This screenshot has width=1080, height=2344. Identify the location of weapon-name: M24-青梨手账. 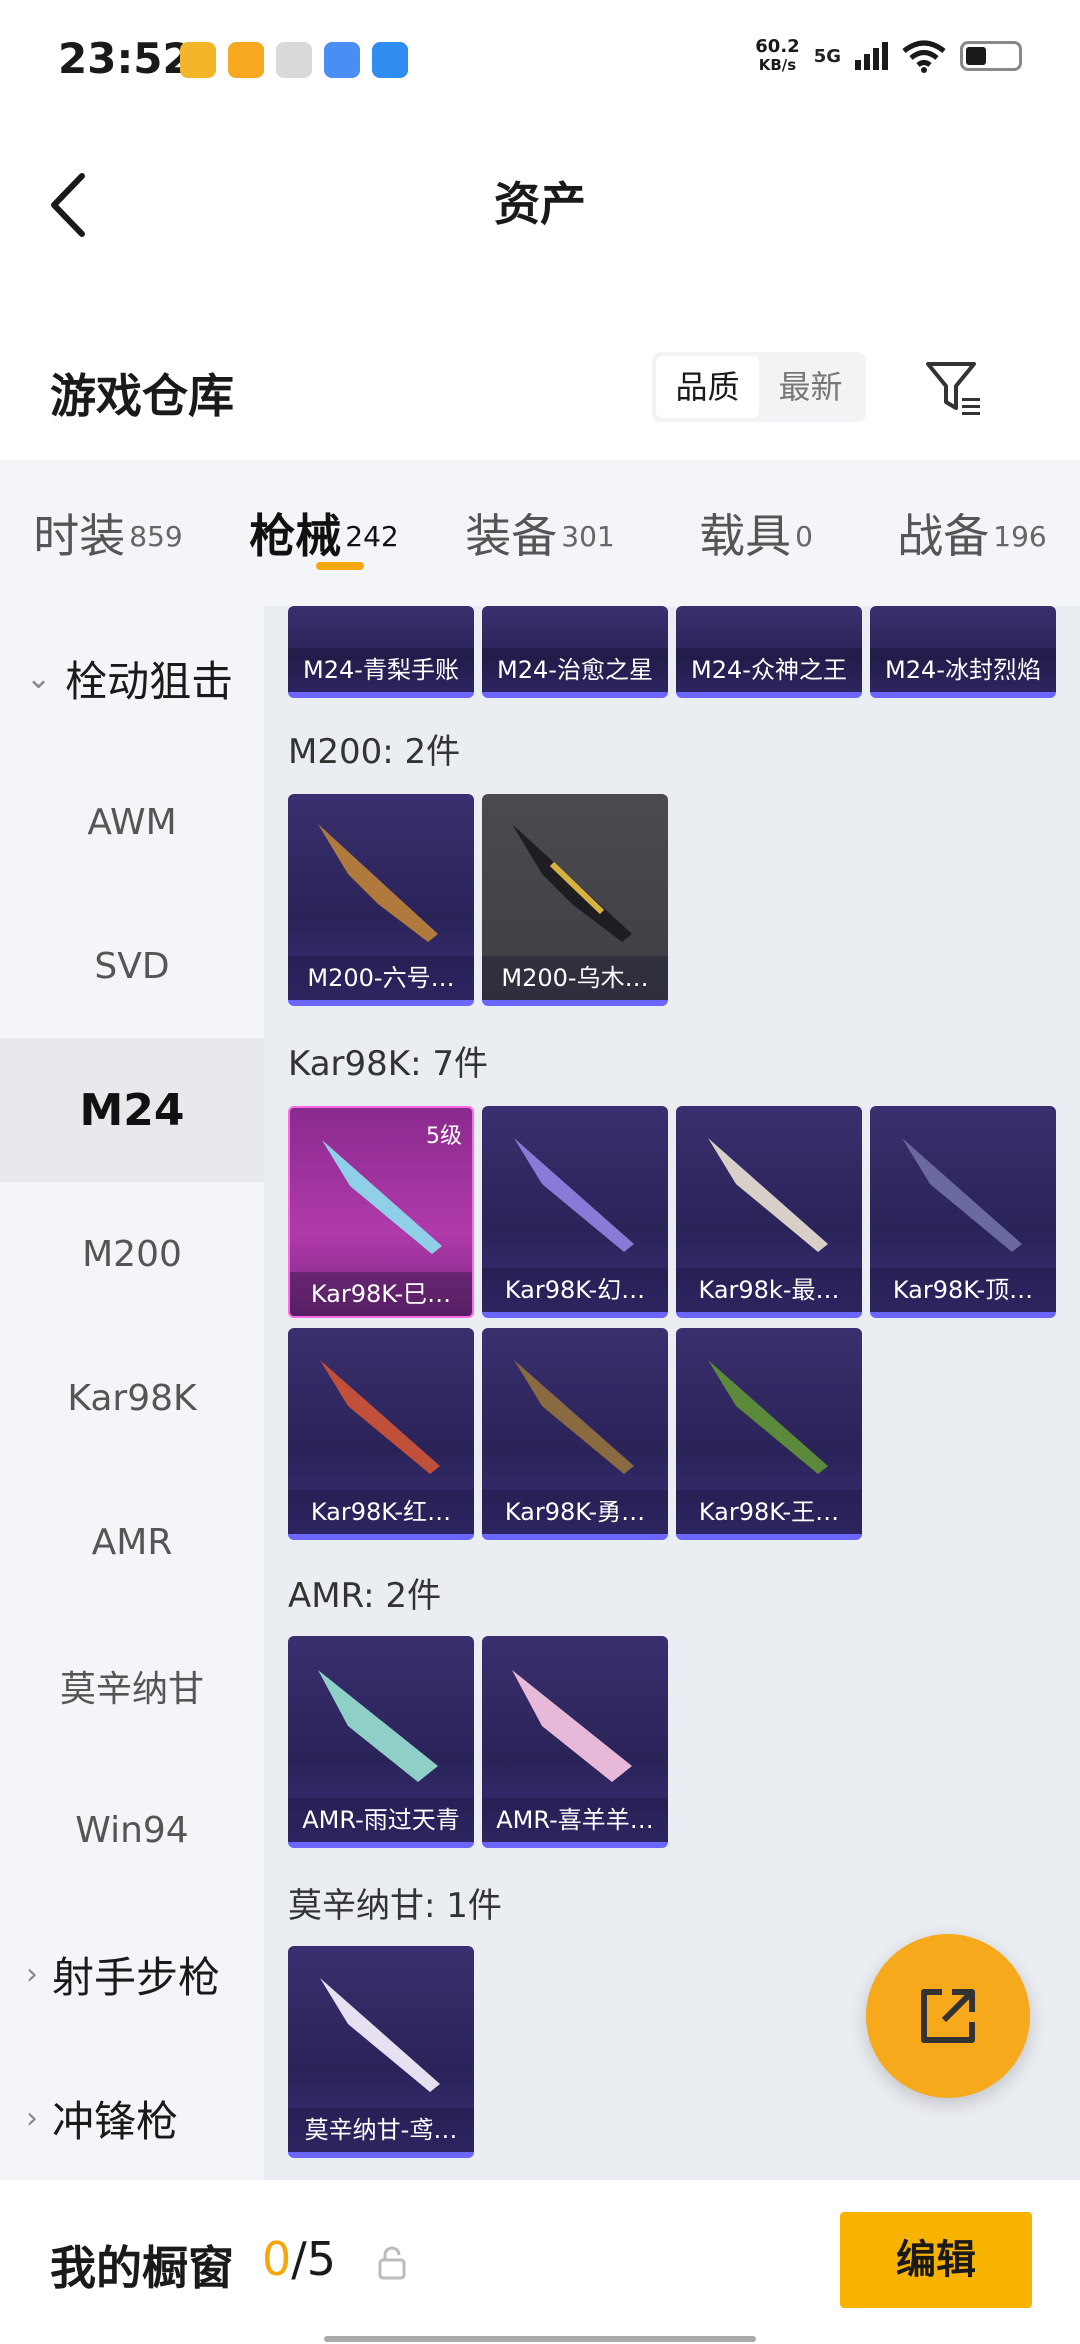
(381, 670).